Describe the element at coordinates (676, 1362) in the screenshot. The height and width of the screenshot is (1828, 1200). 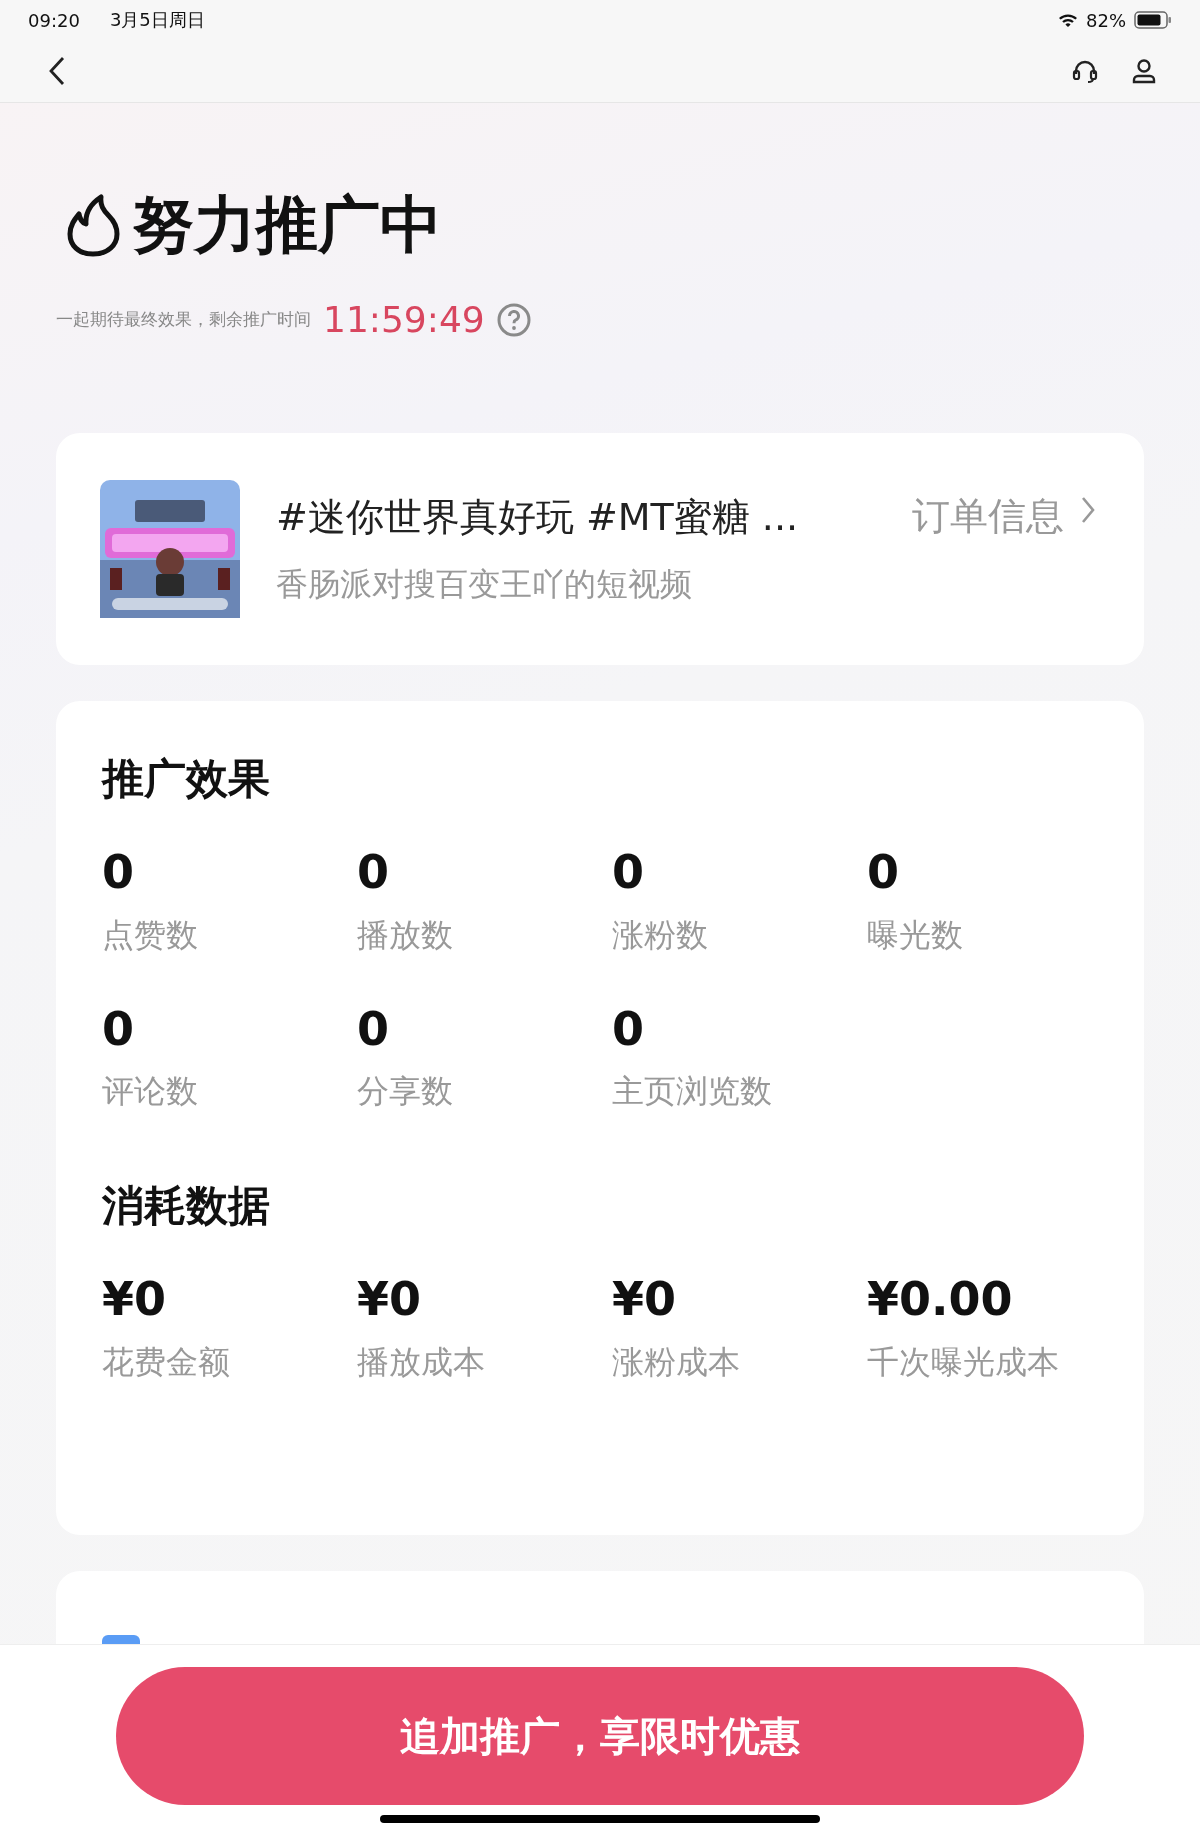
I see `stat-label: 涨粉成本` at that location.